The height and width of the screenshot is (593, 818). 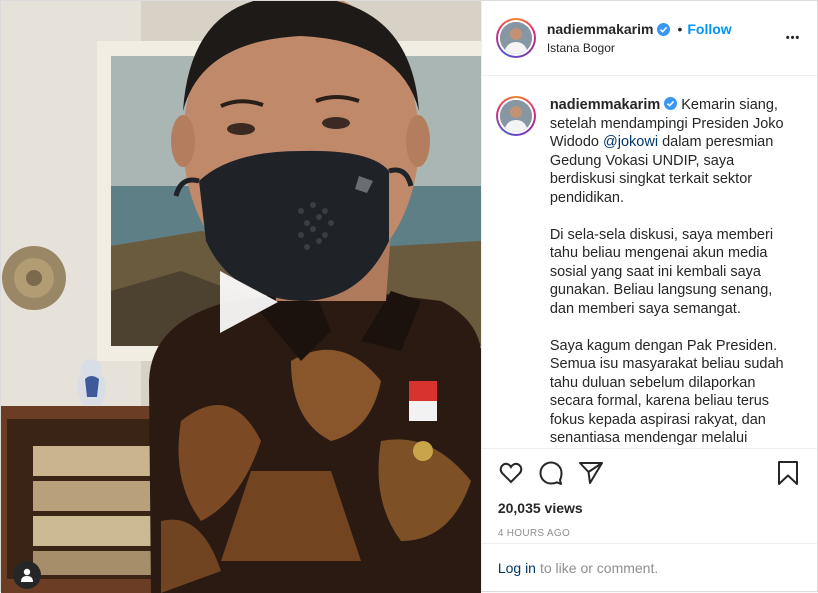 I want to click on play-button, so click(x=247, y=302).